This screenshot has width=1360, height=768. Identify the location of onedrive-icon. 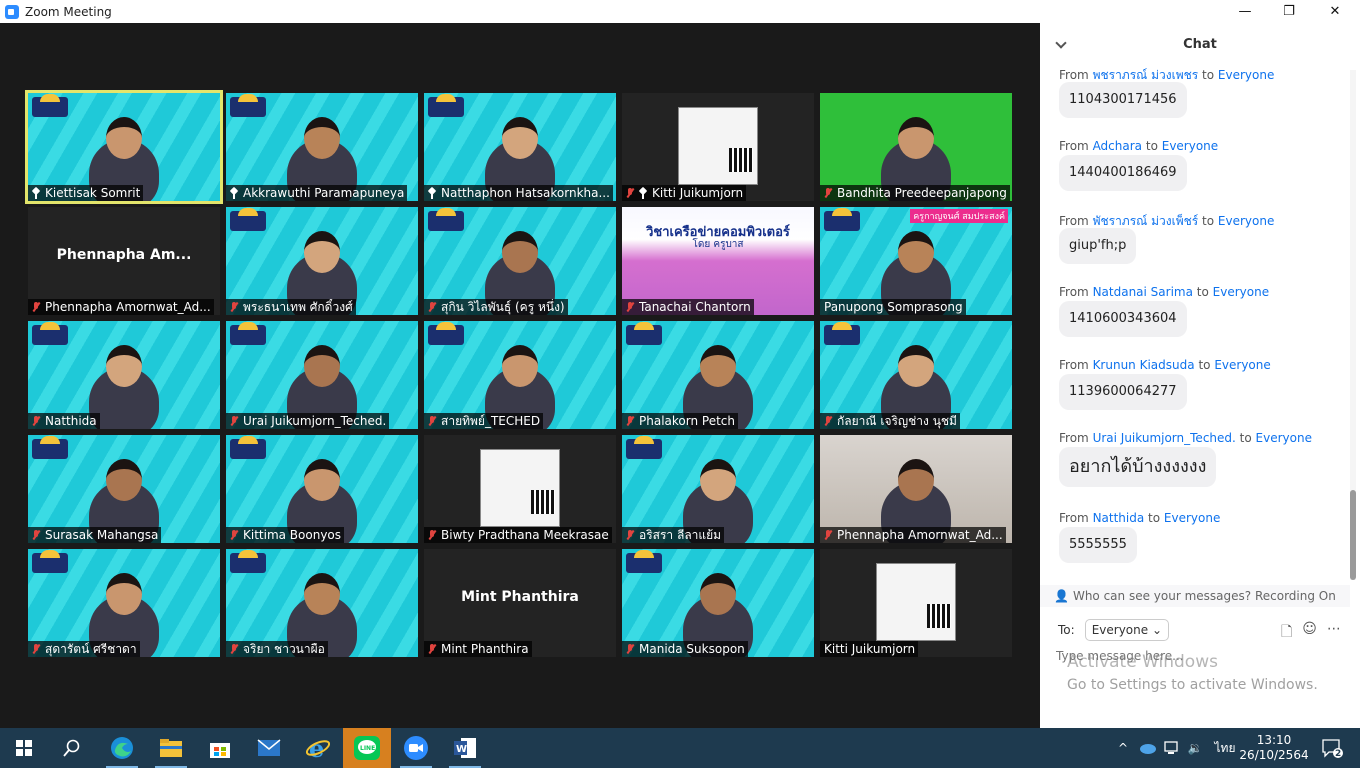
(1147, 748).